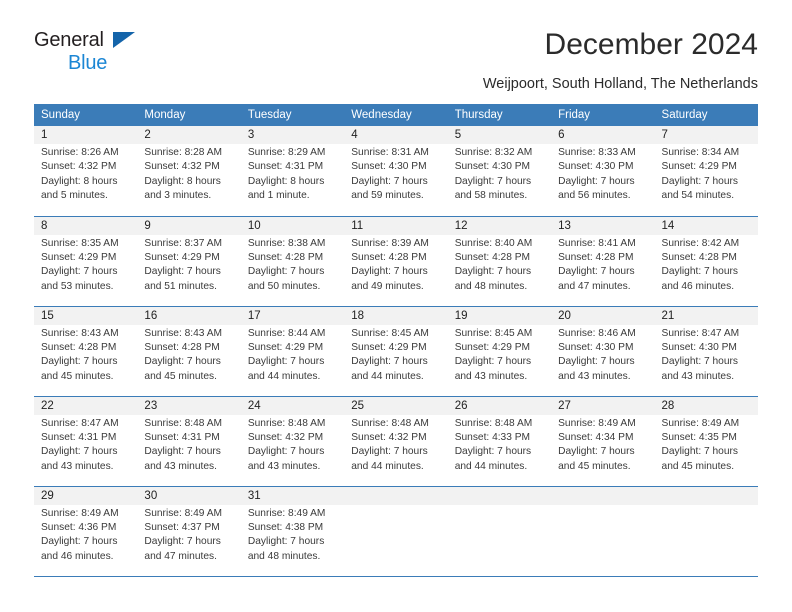 The image size is (792, 612). I want to click on sunrise-text: Sunrise: 8:45 AM, so click(390, 333).